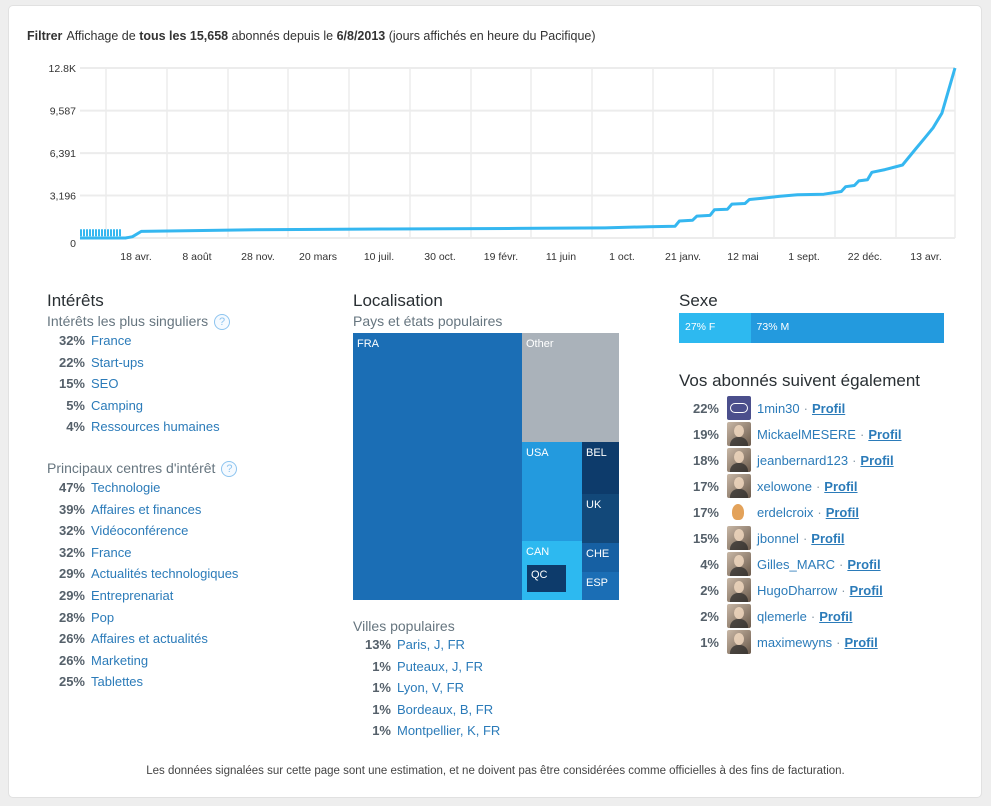 The image size is (991, 806). I want to click on treemap-cell-bel: BEL, so click(600, 468).